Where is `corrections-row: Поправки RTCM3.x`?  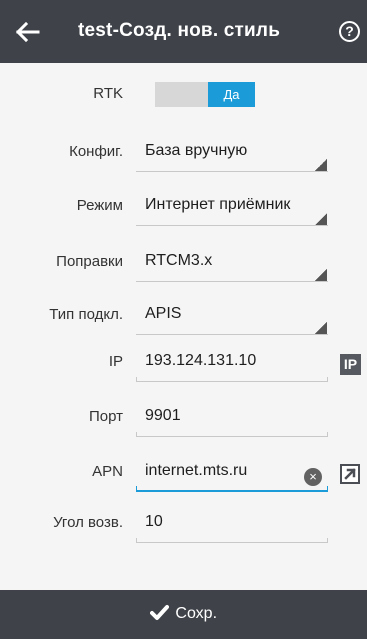
corrections-row: Поправки RTCM3.x is located at coordinates (183, 266).